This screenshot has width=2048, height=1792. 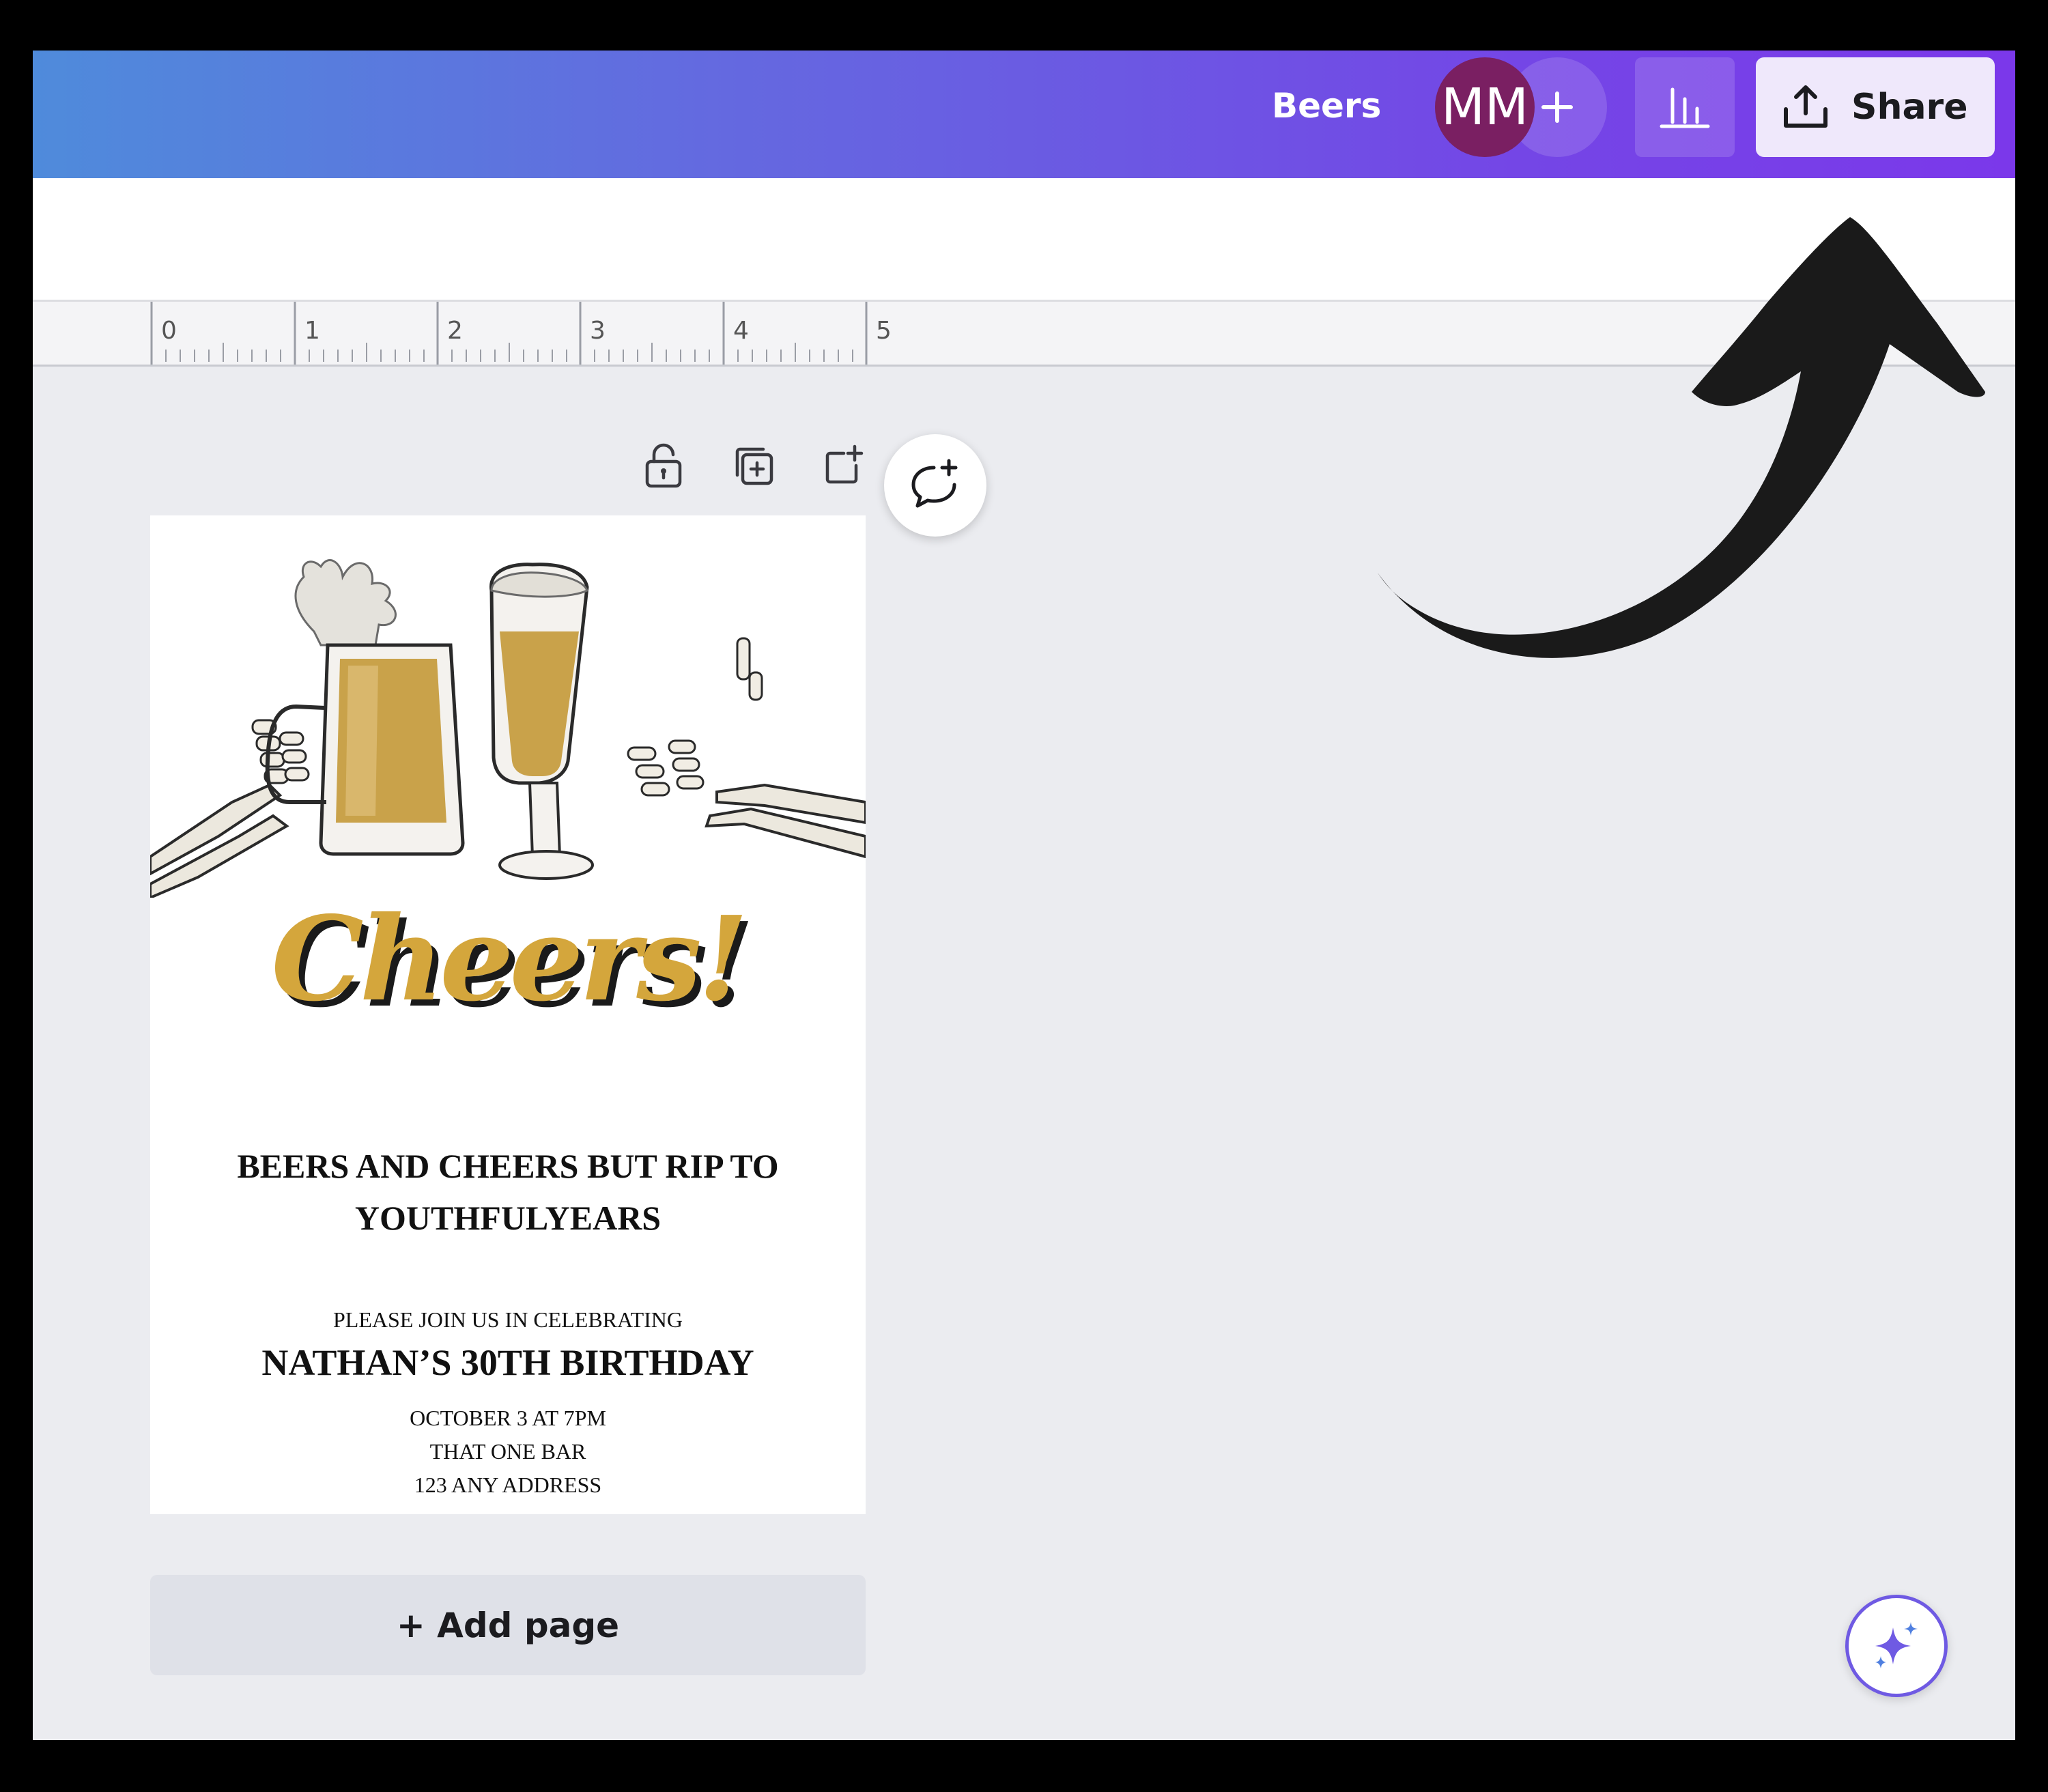 What do you see at coordinates (508, 1166) in the screenshot?
I see `heading-line-1: BEERS AND CHEERS BUT RIP TO` at bounding box center [508, 1166].